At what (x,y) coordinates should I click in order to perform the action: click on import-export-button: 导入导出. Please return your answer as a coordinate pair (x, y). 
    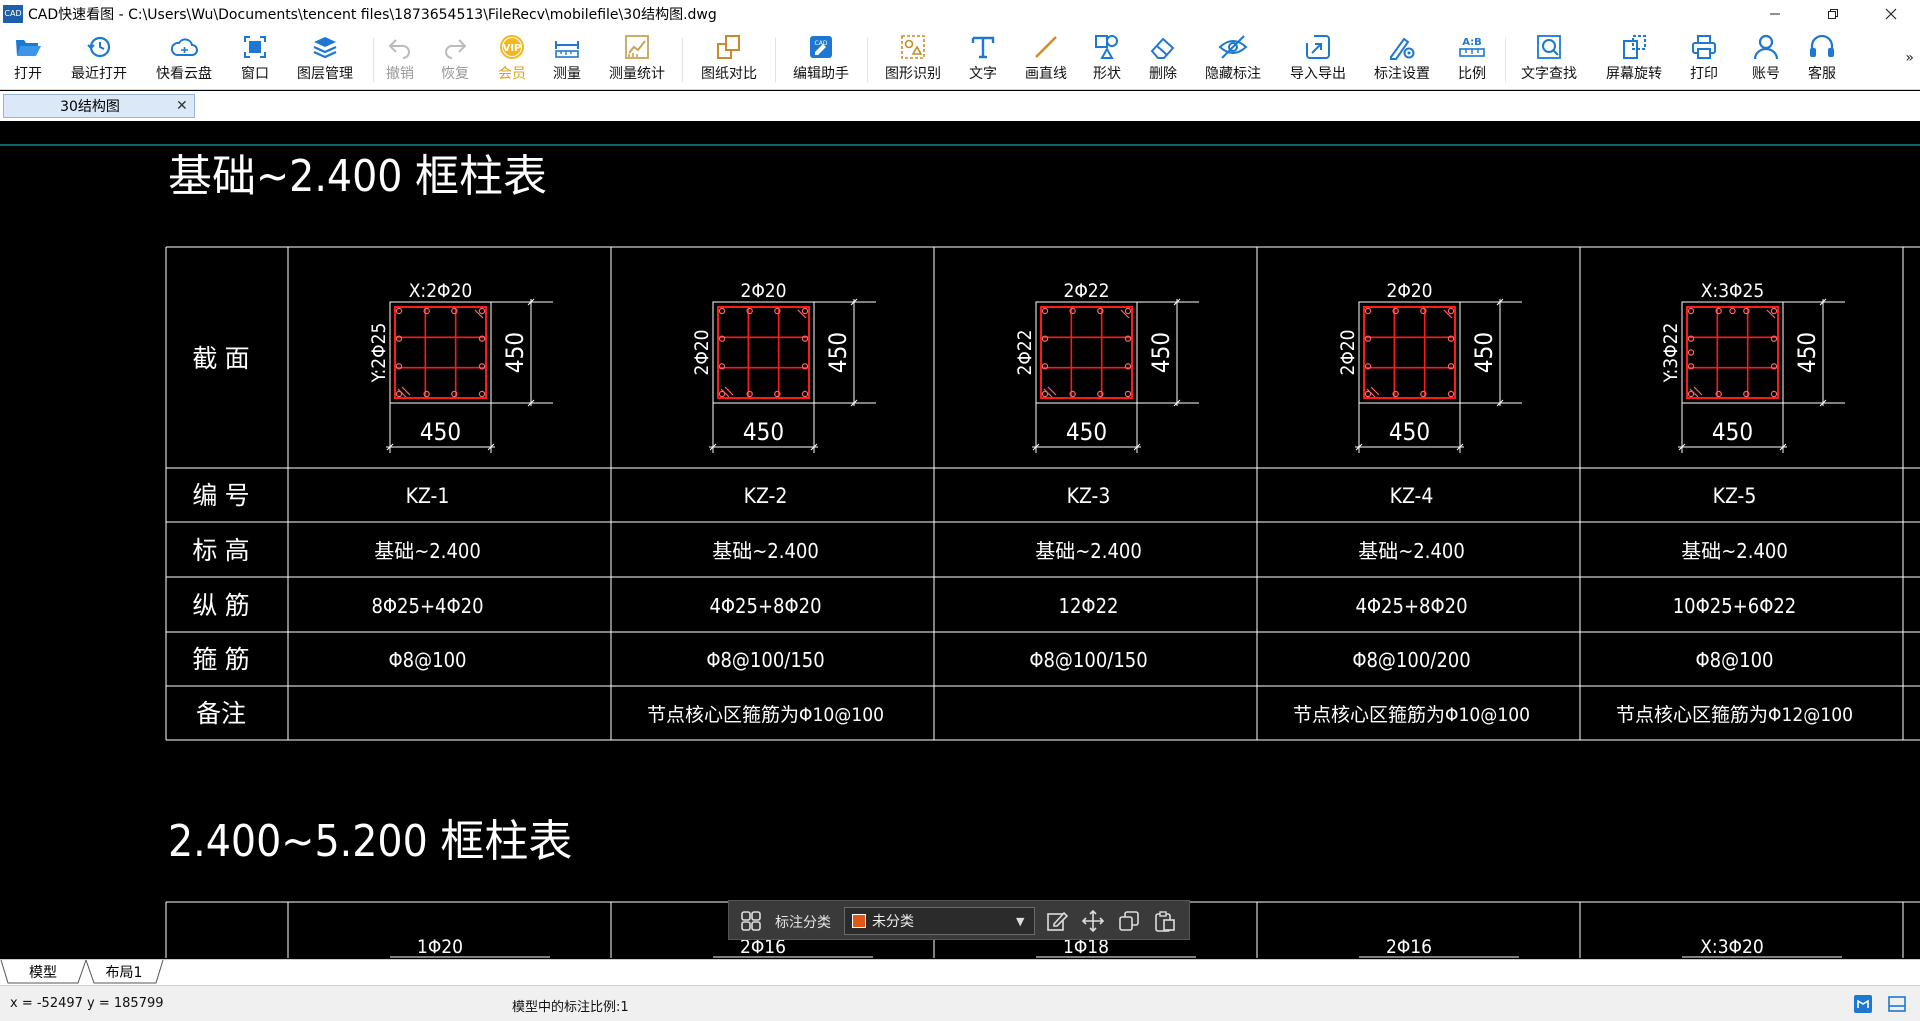
    Looking at the image, I should click on (1318, 60).